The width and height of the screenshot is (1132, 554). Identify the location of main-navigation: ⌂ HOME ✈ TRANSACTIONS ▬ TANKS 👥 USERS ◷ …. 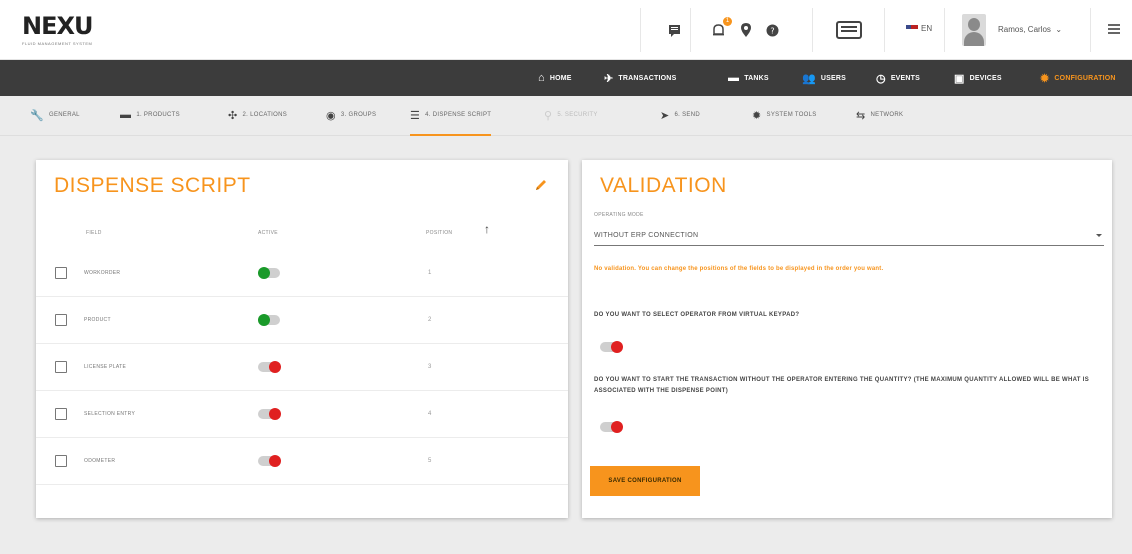
(566, 78).